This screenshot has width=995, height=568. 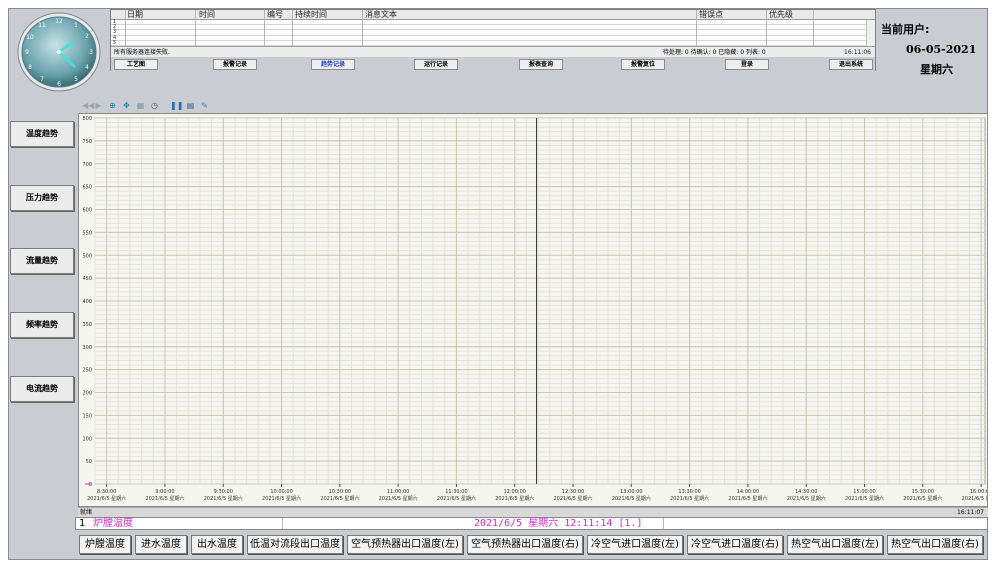 What do you see at coordinates (112, 105) in the screenshot?
I see `zoom-in-icon: ⊕` at bounding box center [112, 105].